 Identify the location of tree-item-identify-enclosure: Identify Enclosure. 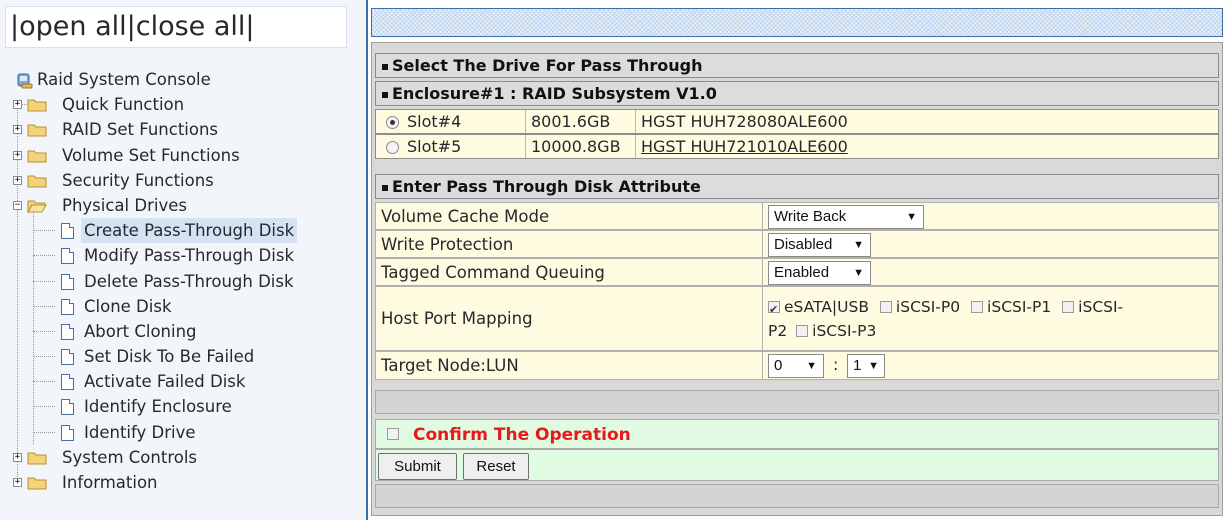
(183, 406).